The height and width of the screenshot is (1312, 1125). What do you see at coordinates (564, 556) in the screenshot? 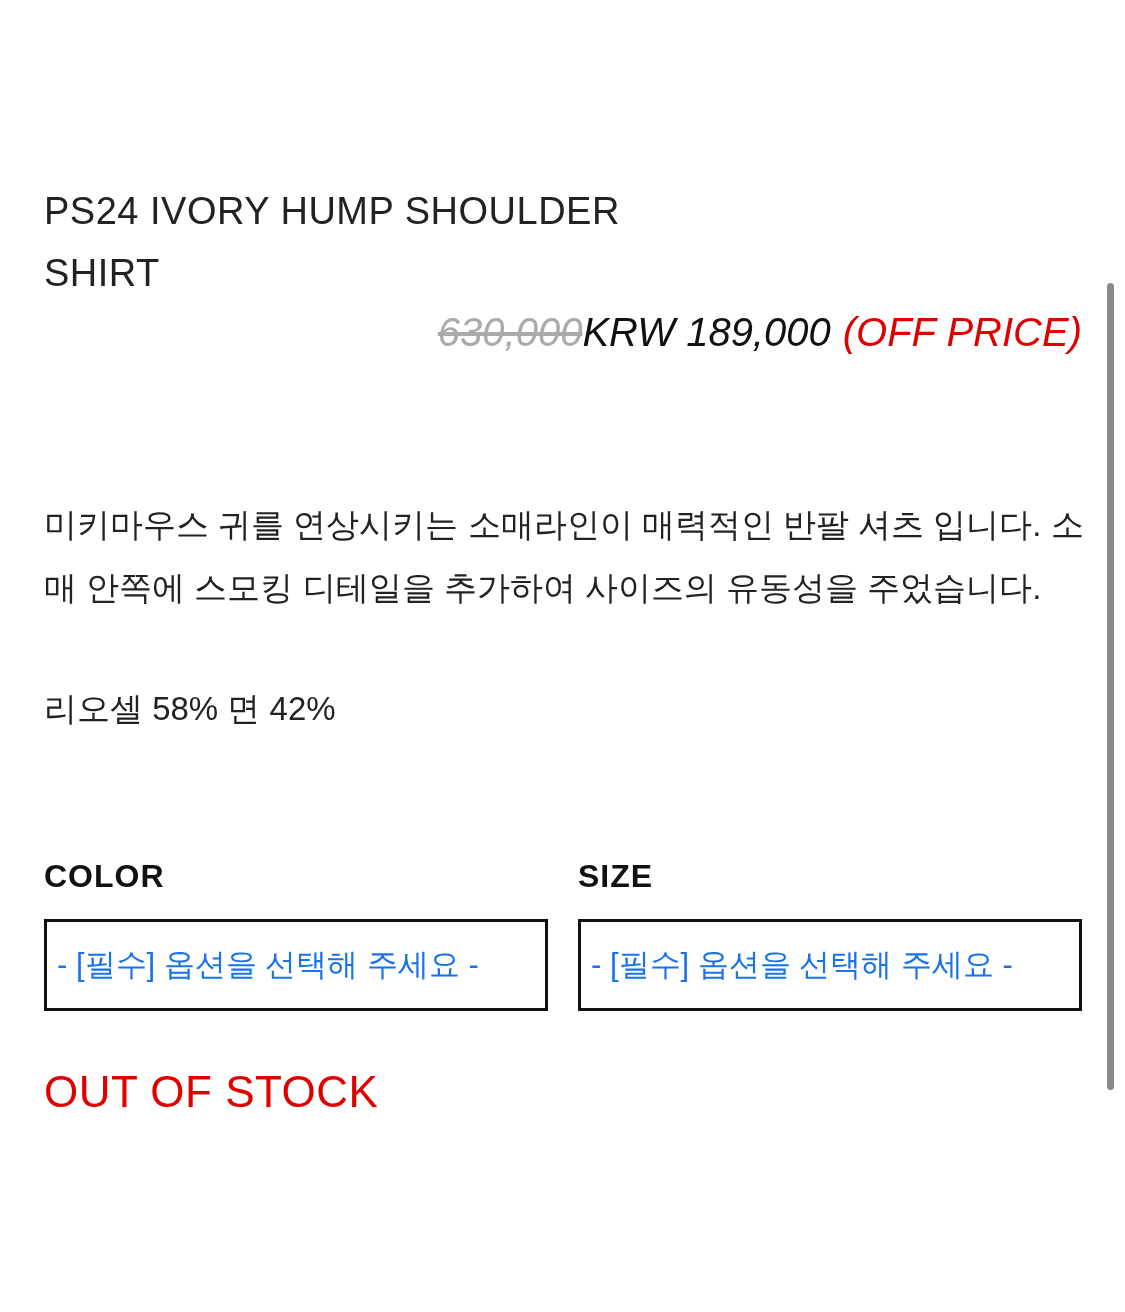
I see `product-description: 미키마우스 귀를 연상시키는 소매라인이 매력적인 반팔 셔츠 입니다. 소매 안쪽에 스모킹 디테일을 추가하여 사이즈의 유동성을 주었습니다.` at bounding box center [564, 556].